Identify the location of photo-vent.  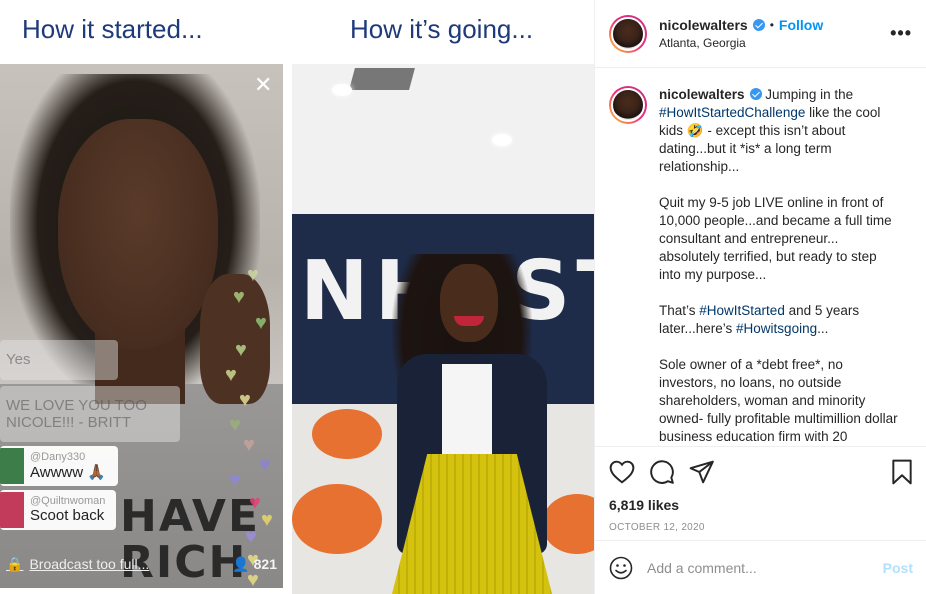
(382, 79).